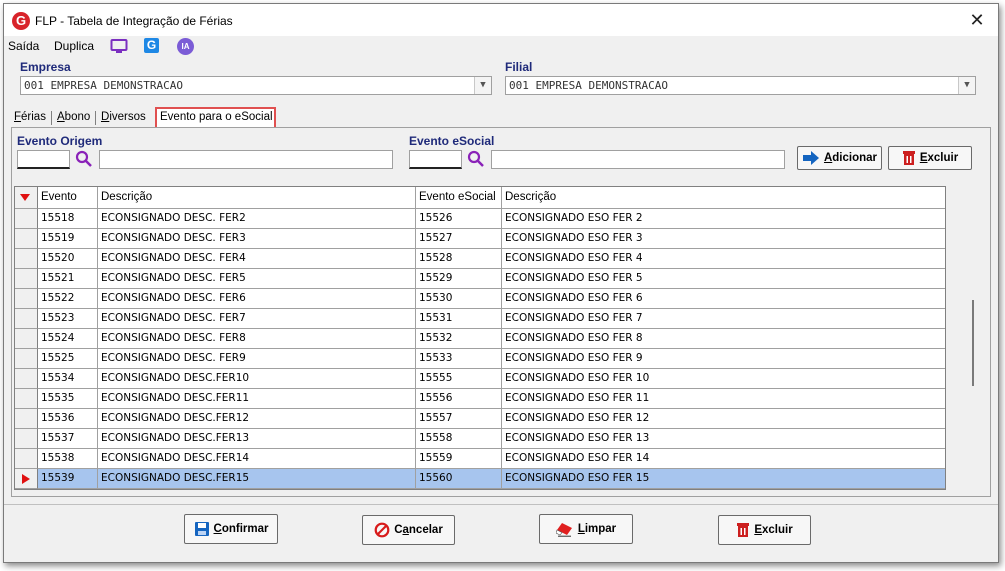  What do you see at coordinates (723, 359) in the screenshot?
I see `cell-descricao-esocial: ECONSIGNADO ESO FER 9` at bounding box center [723, 359].